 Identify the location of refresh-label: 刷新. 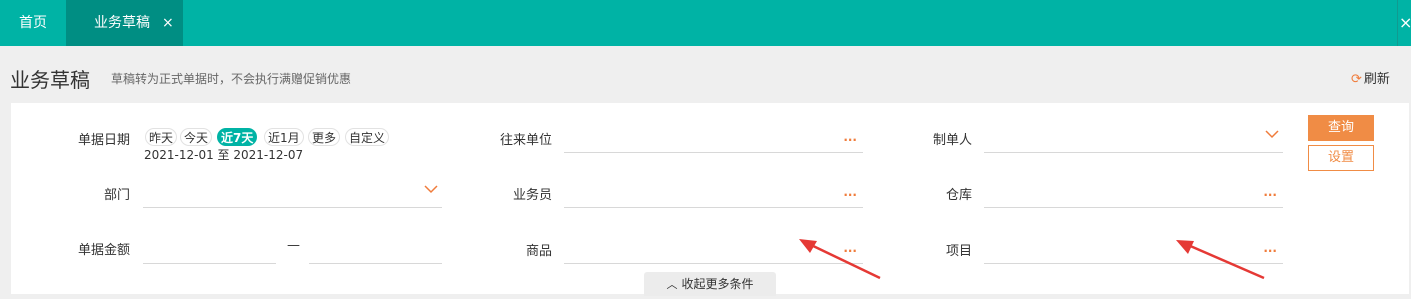
(1376, 79).